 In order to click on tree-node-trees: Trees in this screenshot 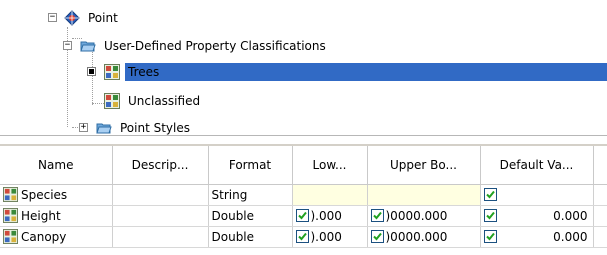, I will do `click(355, 72)`.